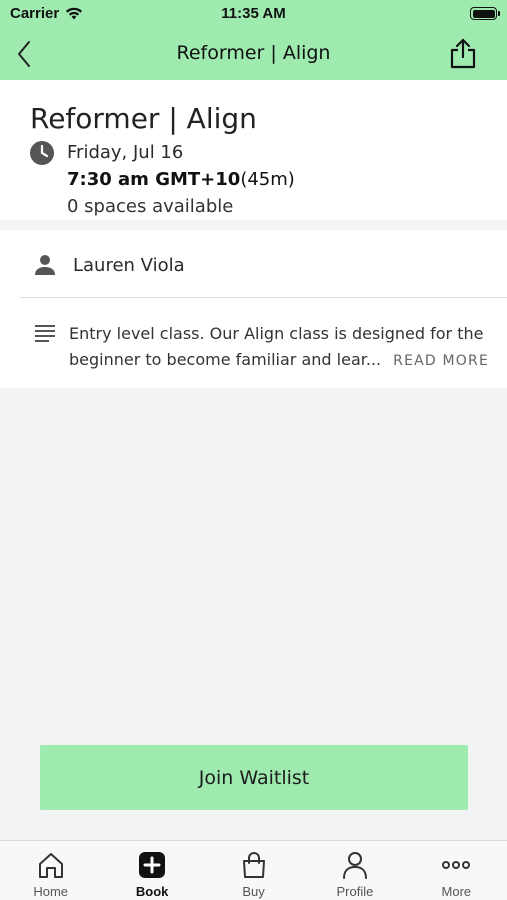 The width and height of the screenshot is (507, 900). Describe the element at coordinates (456, 870) in the screenshot. I see `tab-more: More` at that location.